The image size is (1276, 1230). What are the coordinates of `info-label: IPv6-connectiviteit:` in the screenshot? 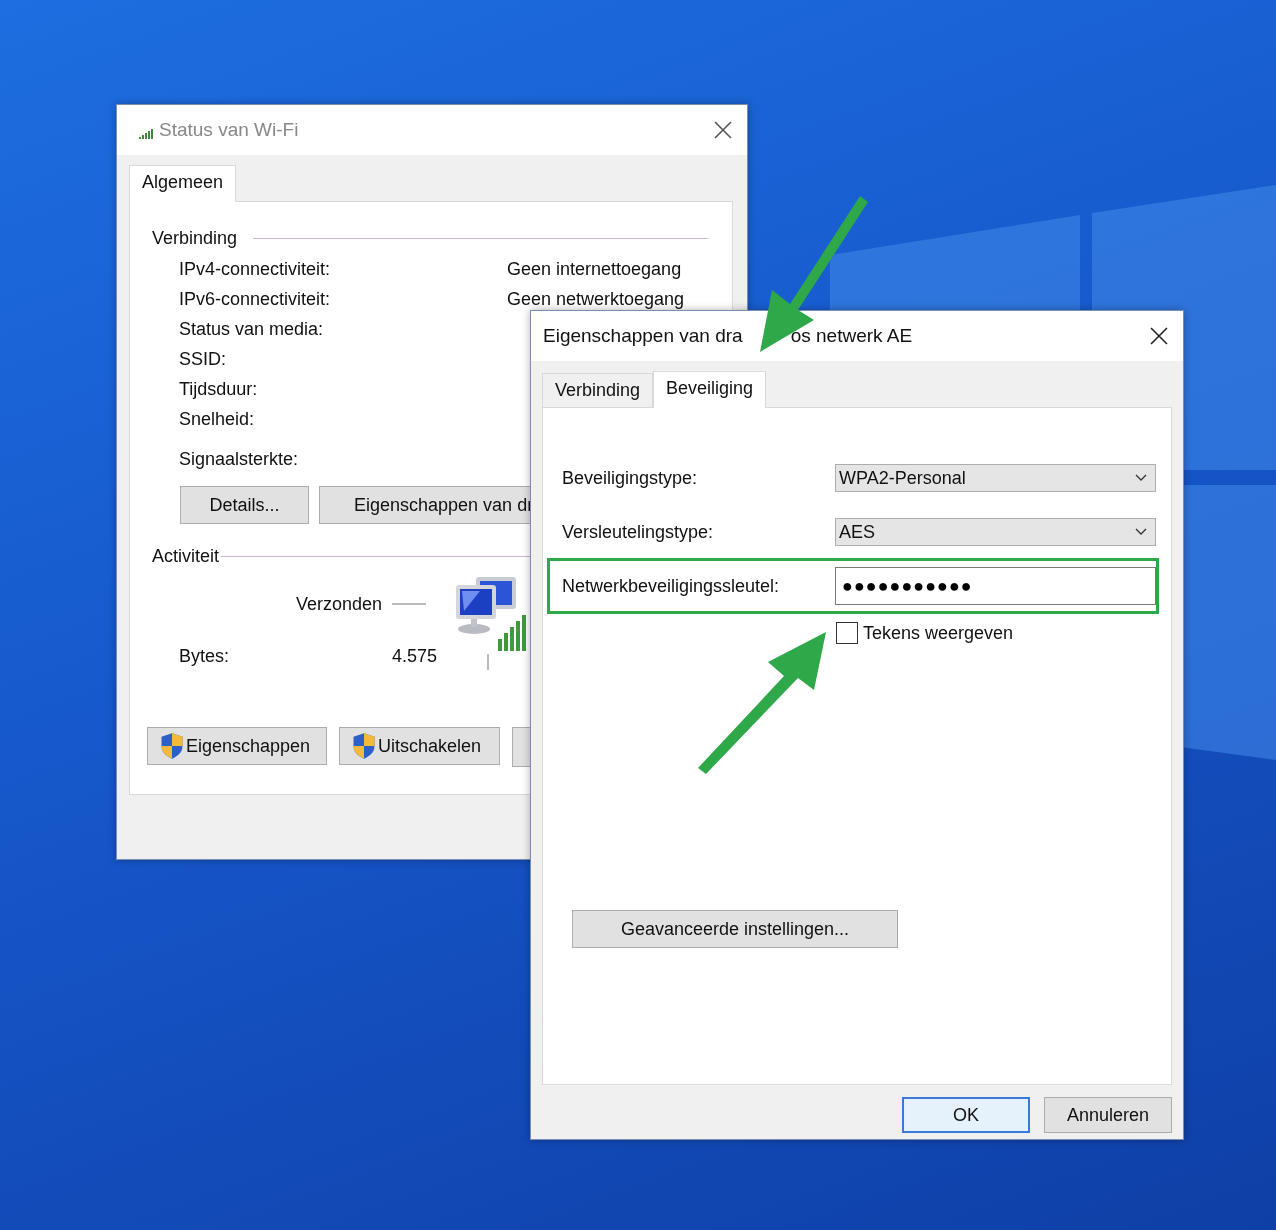 It's located at (255, 299).